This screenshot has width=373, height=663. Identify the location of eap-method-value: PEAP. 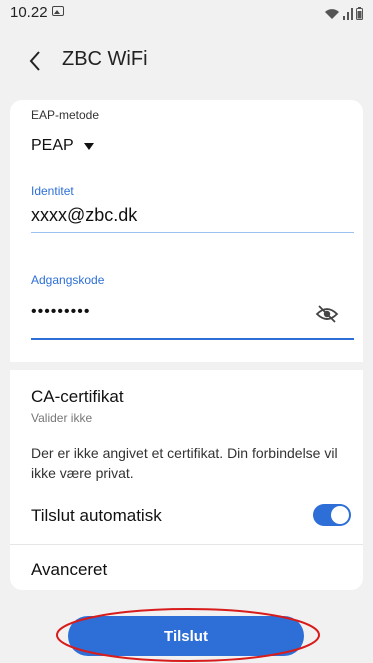
(52, 145).